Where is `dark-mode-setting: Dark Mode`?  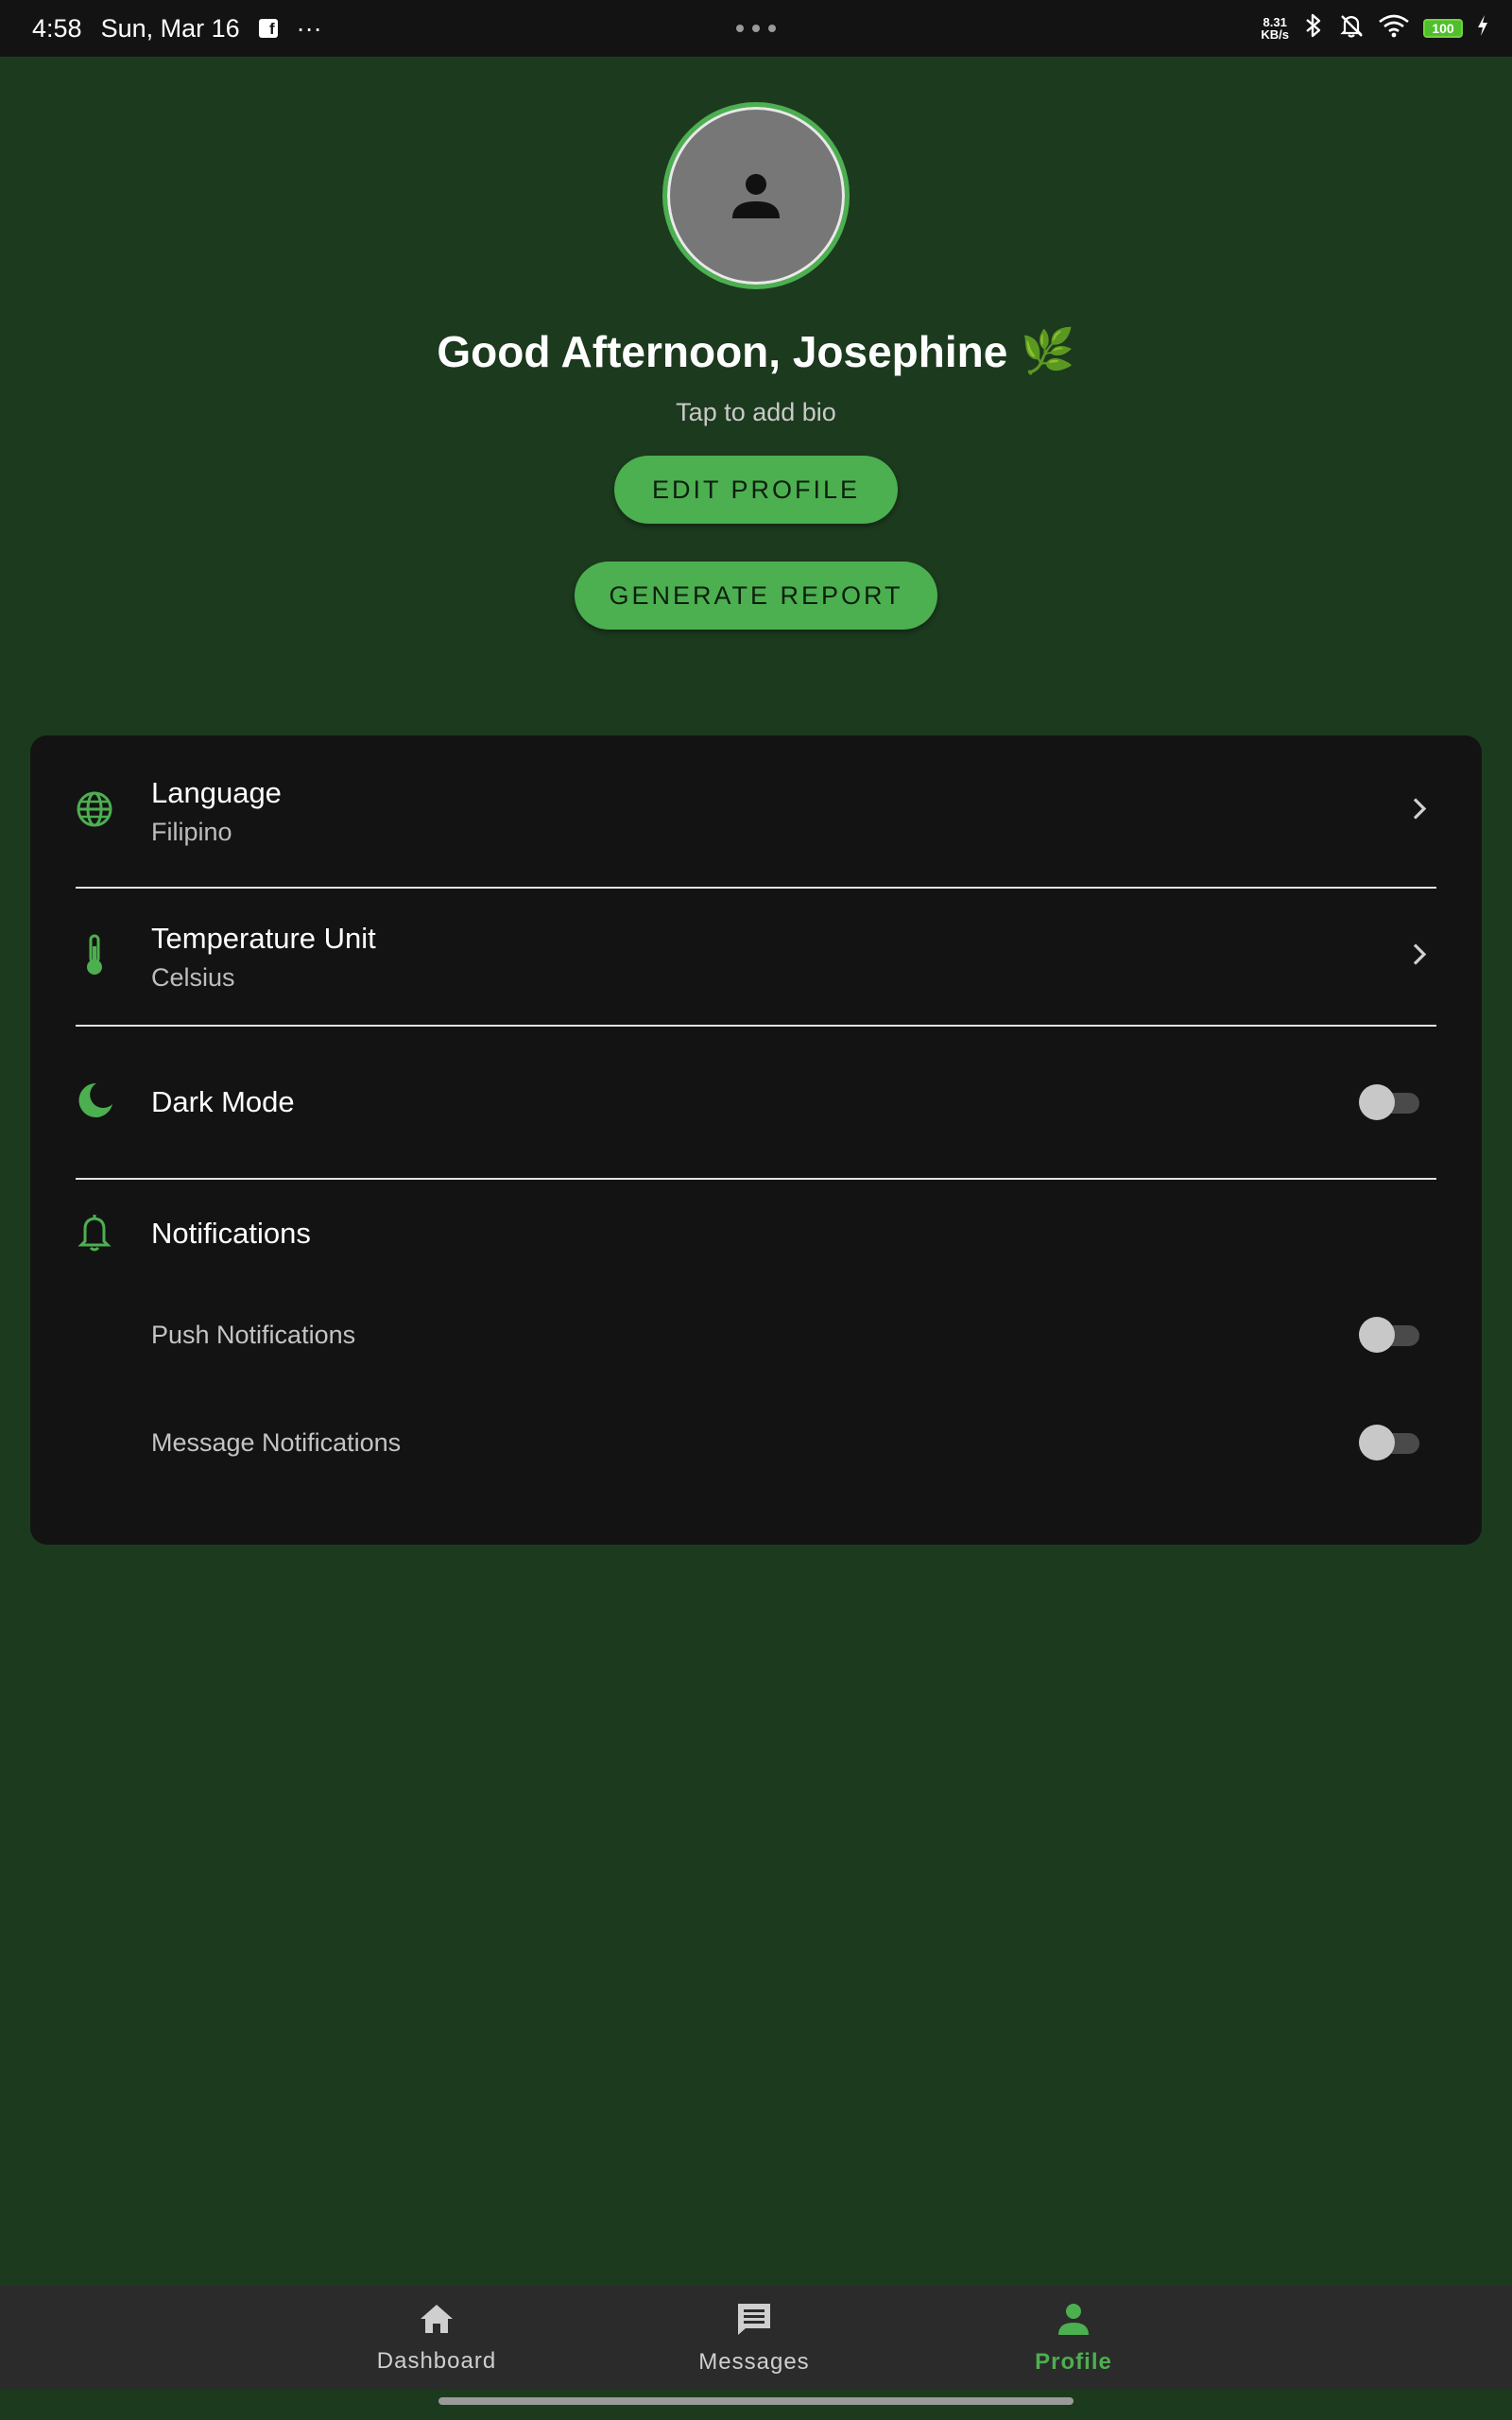 dark-mode-setting: Dark Mode is located at coordinates (756, 1103).